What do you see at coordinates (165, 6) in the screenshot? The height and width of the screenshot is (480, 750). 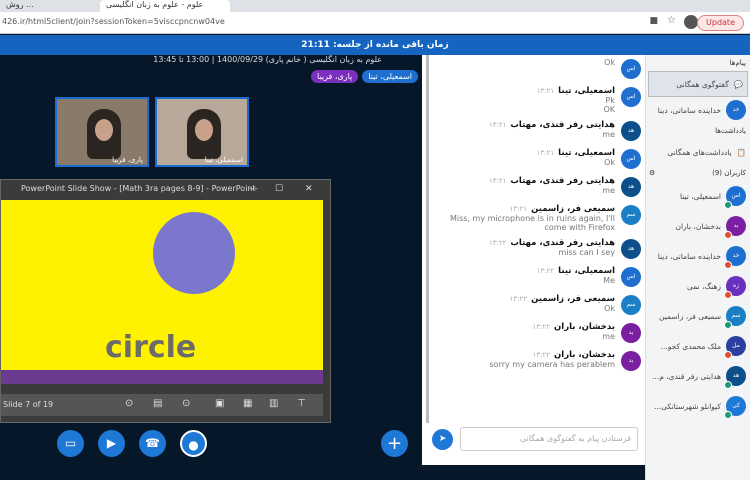 I see `browser-tab-active: علوم - علوم به زبان انگلیسی` at bounding box center [165, 6].